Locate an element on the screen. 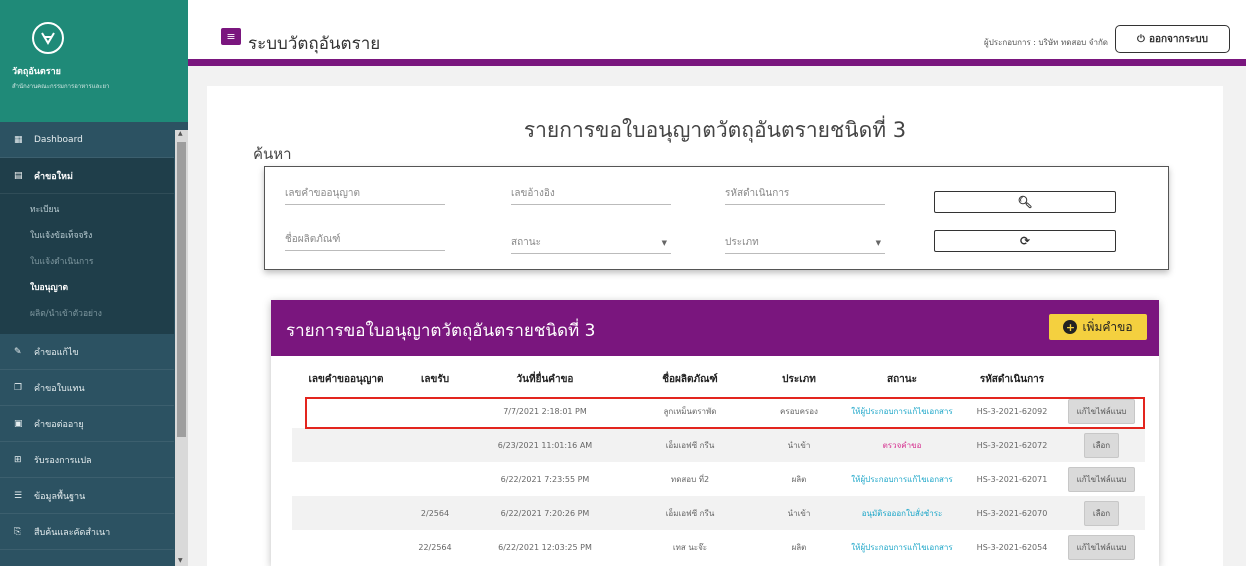 The width and height of the screenshot is (1246, 566). col-operation-code: รหัสดำเนินการ is located at coordinates (1012, 379).